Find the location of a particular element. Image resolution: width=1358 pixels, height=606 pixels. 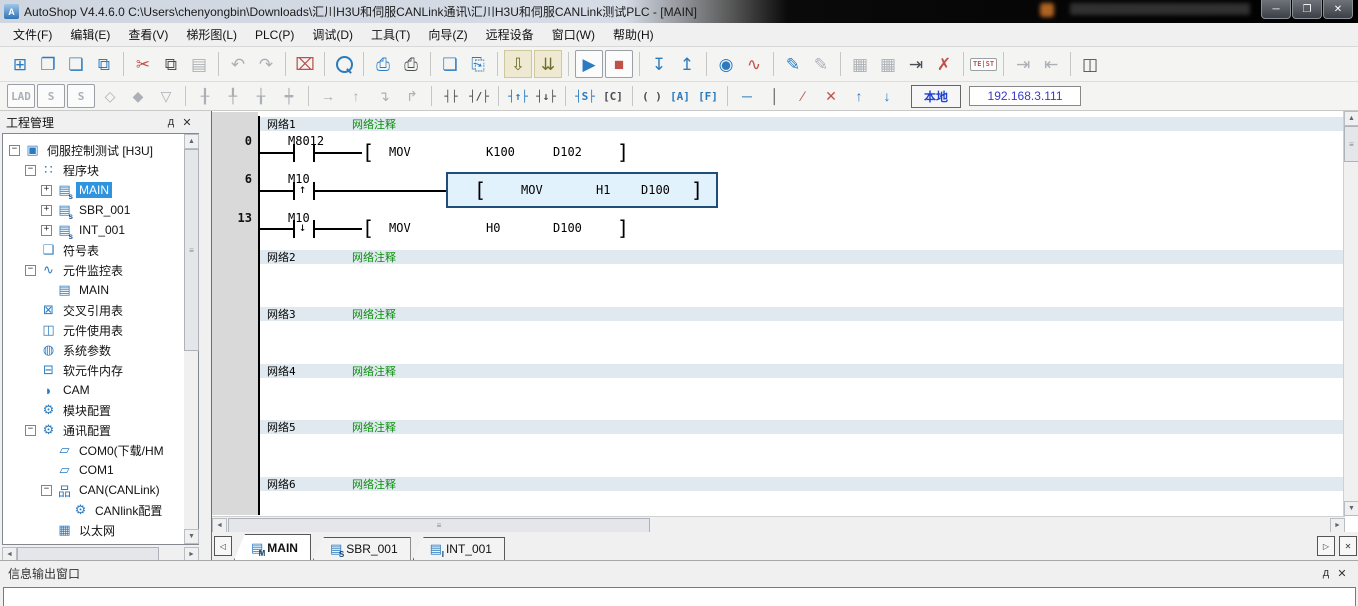

delete-line-button: ∕ is located at coordinates (803, 96).